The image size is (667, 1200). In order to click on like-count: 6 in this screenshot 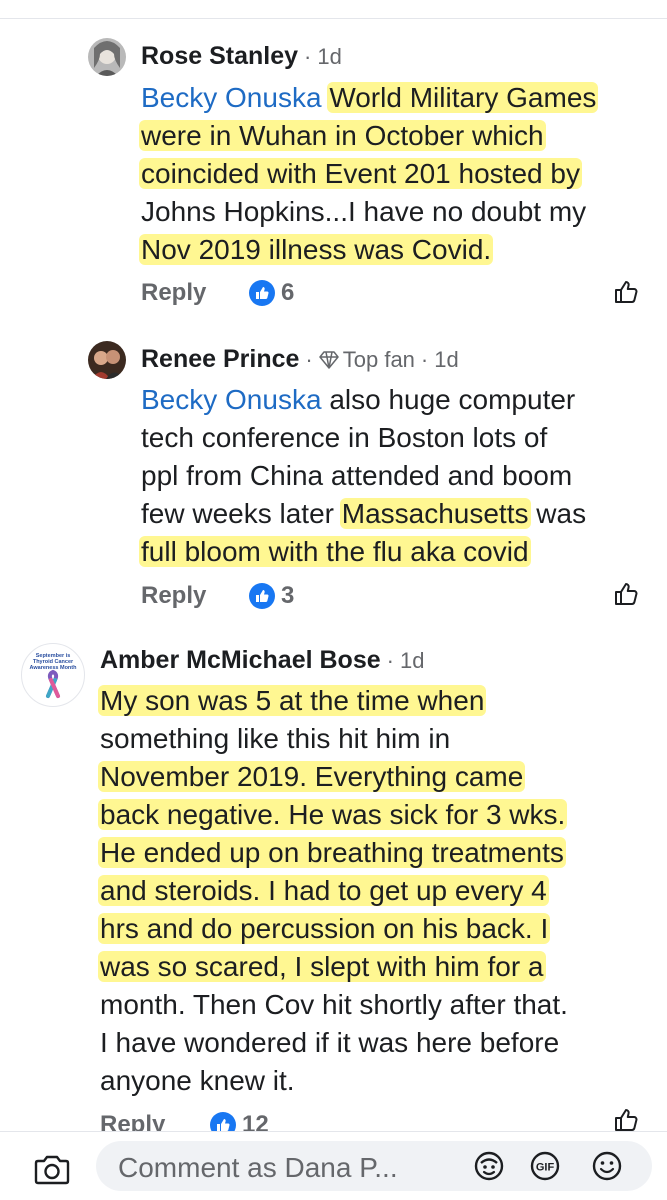, I will do `click(271, 293)`.